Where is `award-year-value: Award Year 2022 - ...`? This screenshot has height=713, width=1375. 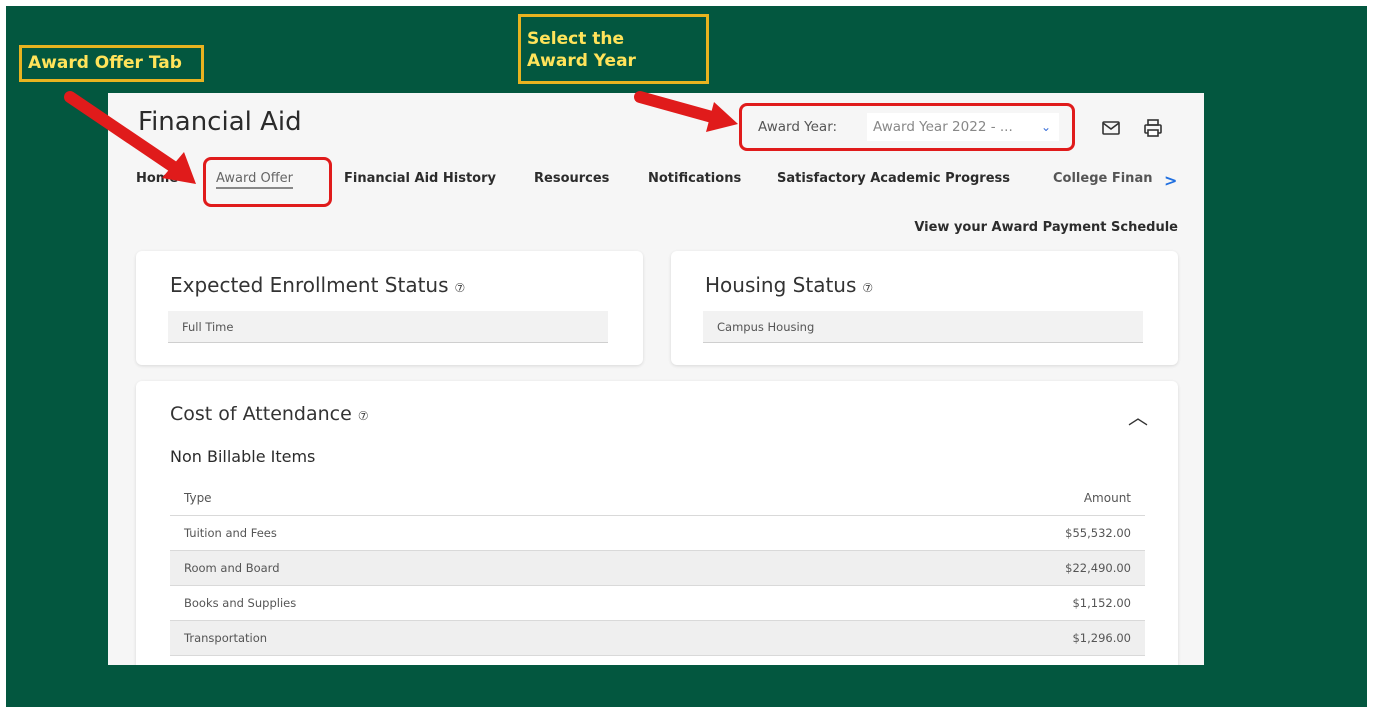 award-year-value: Award Year 2022 - ... is located at coordinates (943, 127).